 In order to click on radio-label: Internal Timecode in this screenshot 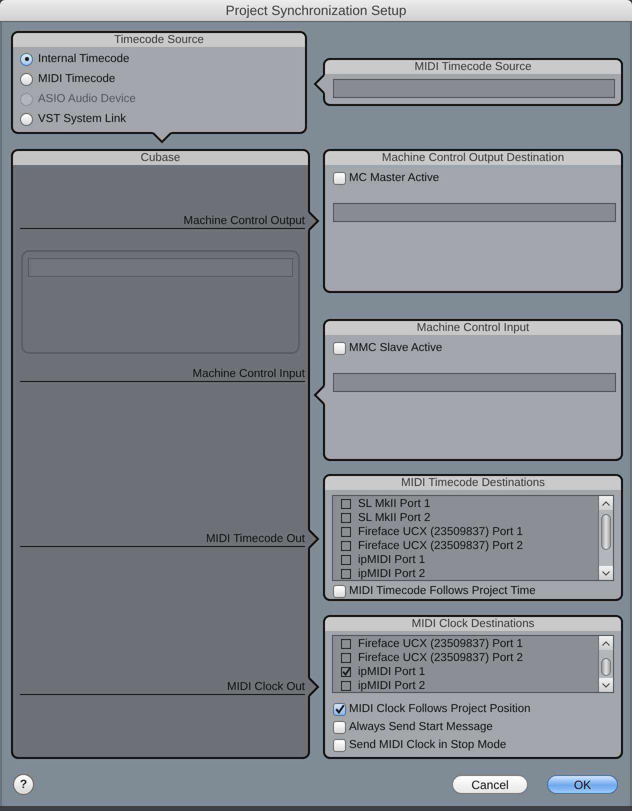, I will do `click(84, 59)`.